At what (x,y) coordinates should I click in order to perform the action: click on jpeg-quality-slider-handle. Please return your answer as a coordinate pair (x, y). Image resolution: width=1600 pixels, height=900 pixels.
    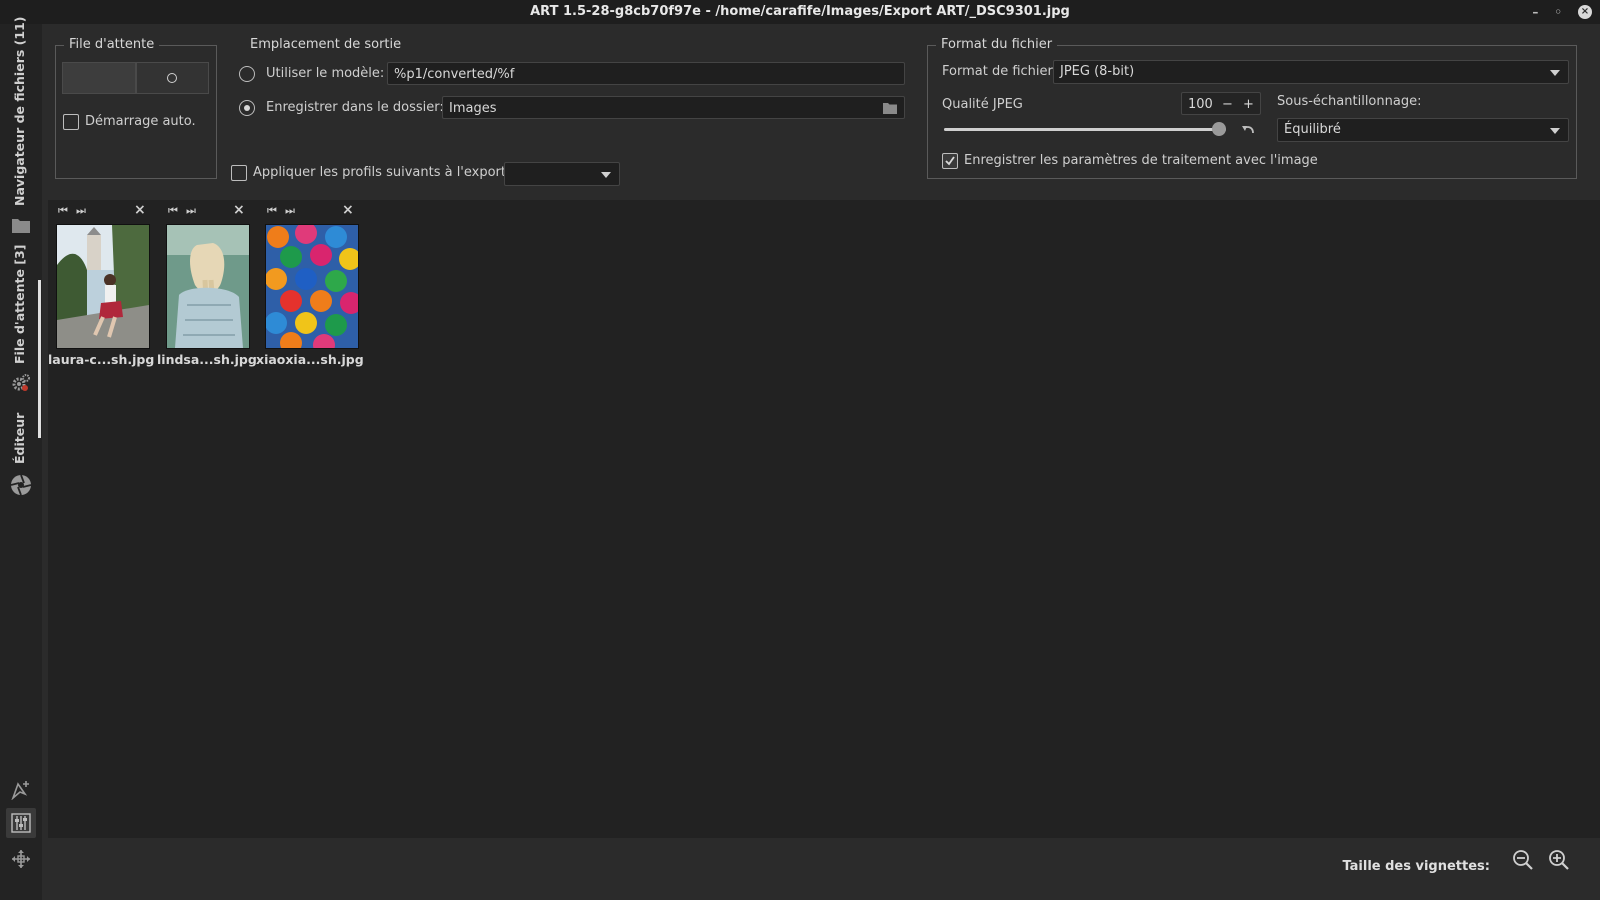
    Looking at the image, I should click on (1219, 129).